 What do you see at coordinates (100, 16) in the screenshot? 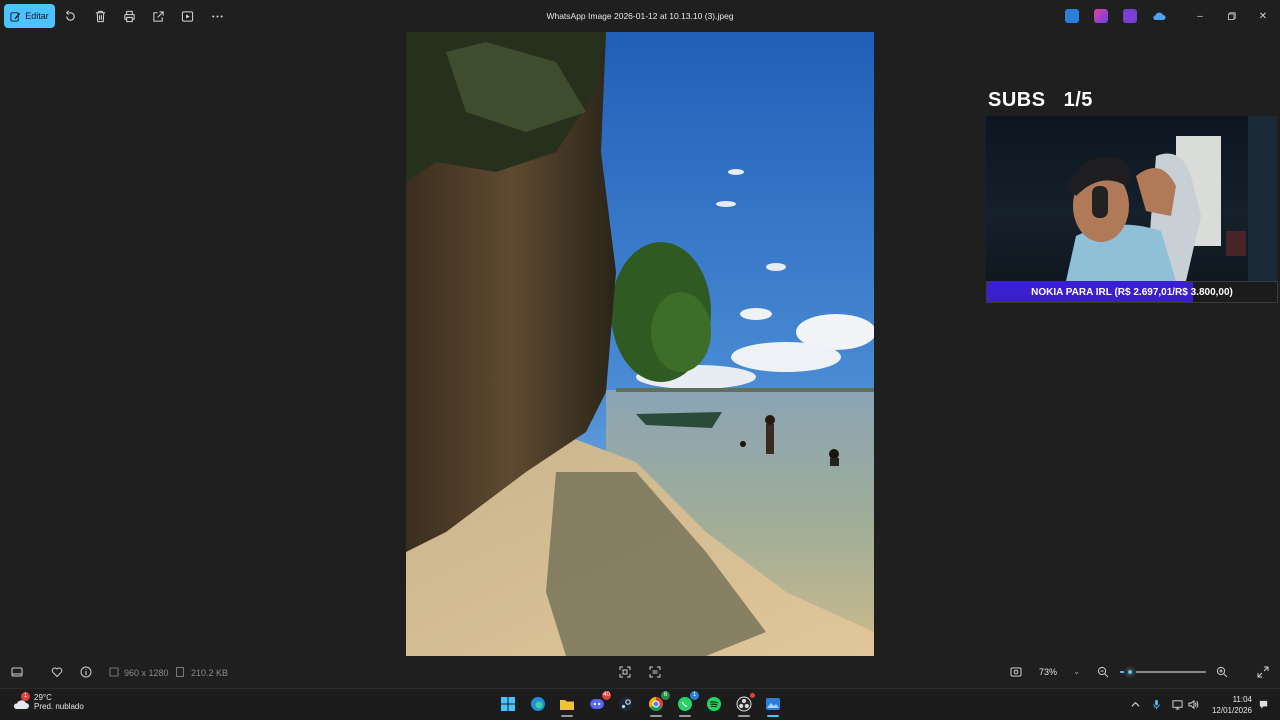
I see `delete-icon` at bounding box center [100, 16].